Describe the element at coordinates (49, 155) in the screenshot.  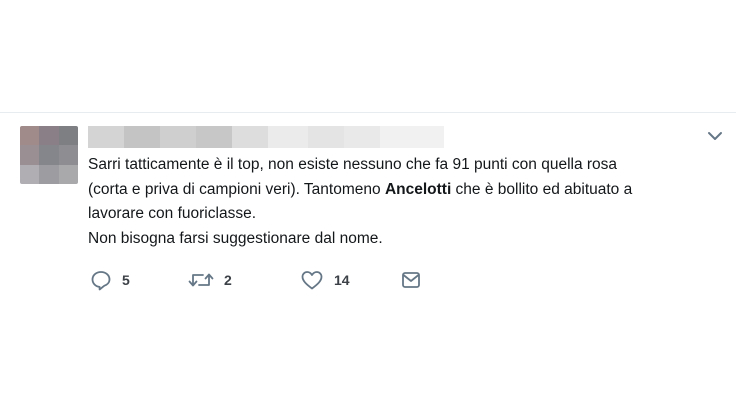
I see `avatar` at that location.